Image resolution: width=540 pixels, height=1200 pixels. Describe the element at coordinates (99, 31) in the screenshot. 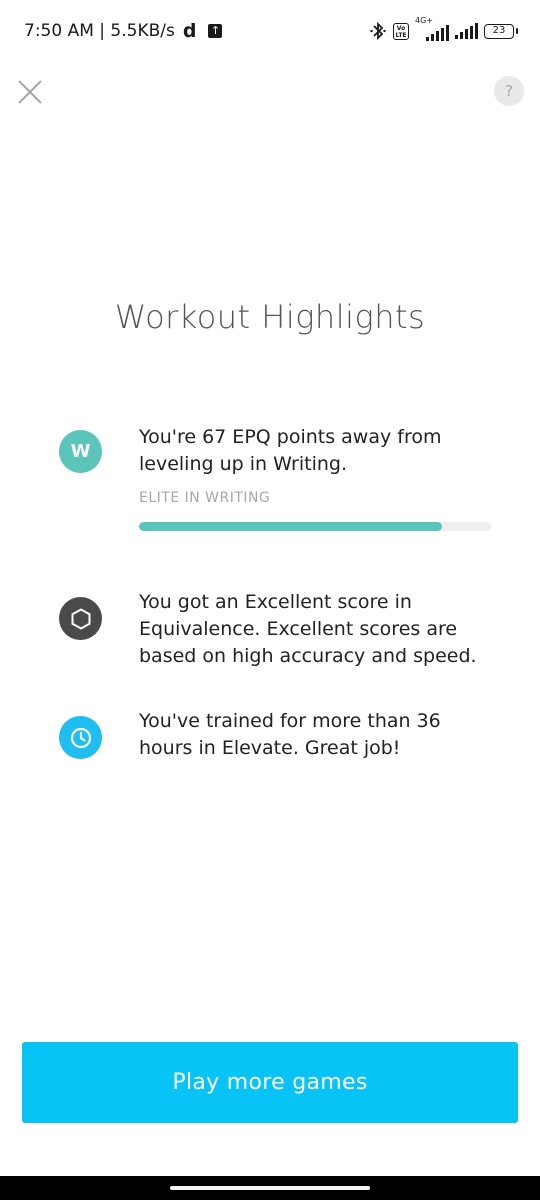

I see `status-time-speed: 7:50 AM | 5.5KB/s` at that location.